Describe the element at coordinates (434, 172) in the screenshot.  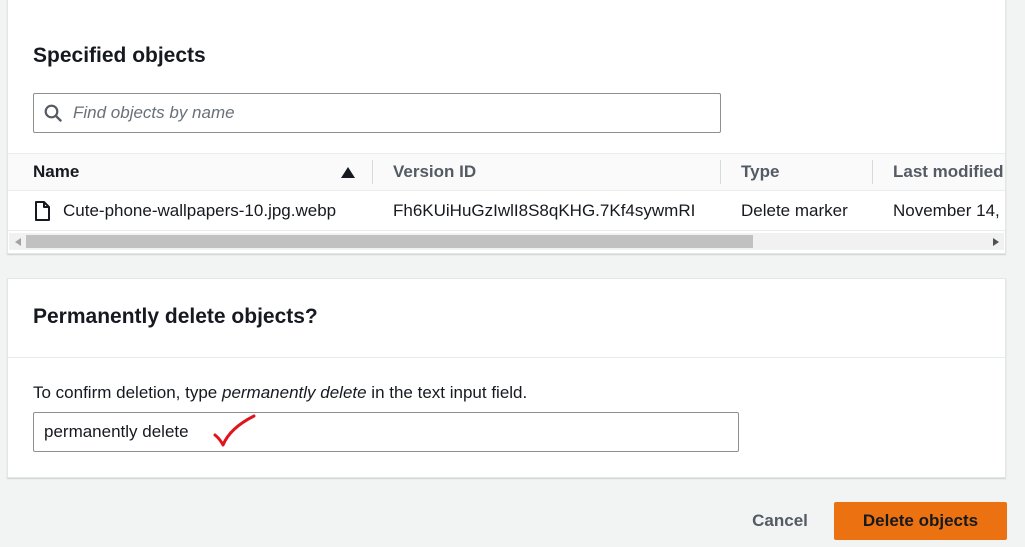
I see `column-header-version-id: Version ID` at that location.